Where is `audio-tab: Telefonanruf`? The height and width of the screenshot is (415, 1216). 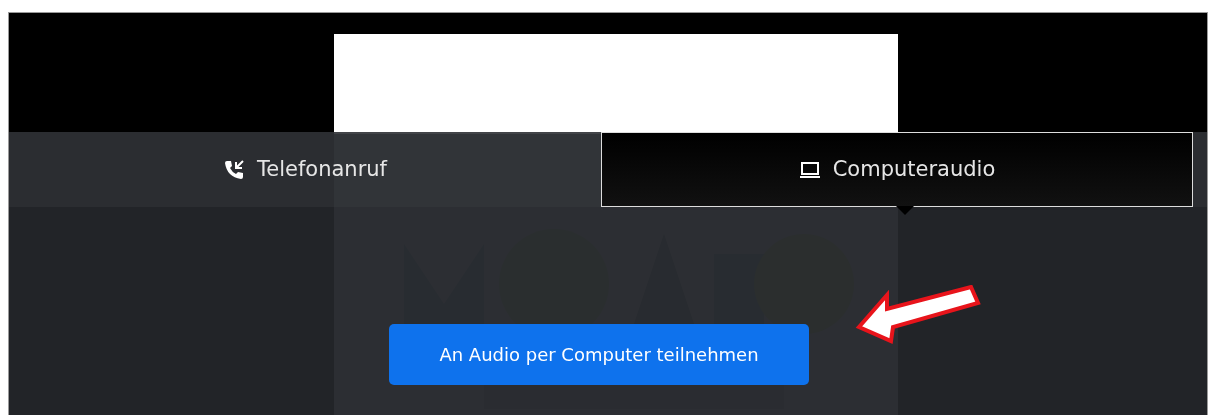 audio-tab: Telefonanruf is located at coordinates (305, 169).